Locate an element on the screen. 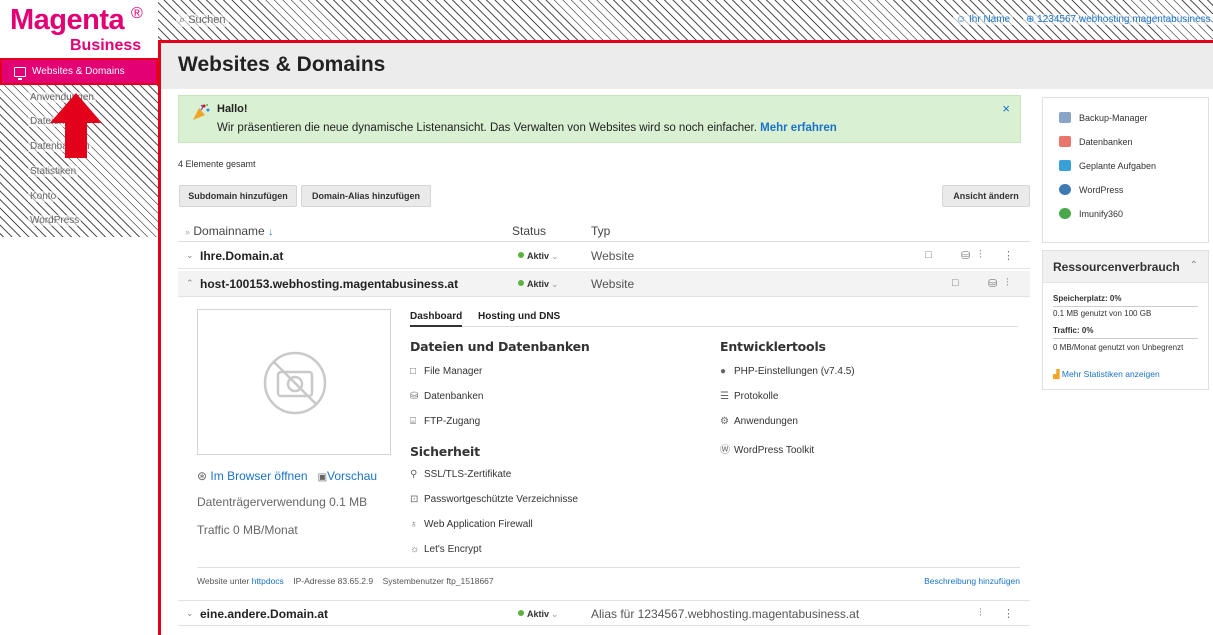 The image size is (1213, 635). user-menu: ☺ Ihr Name is located at coordinates (983, 19).